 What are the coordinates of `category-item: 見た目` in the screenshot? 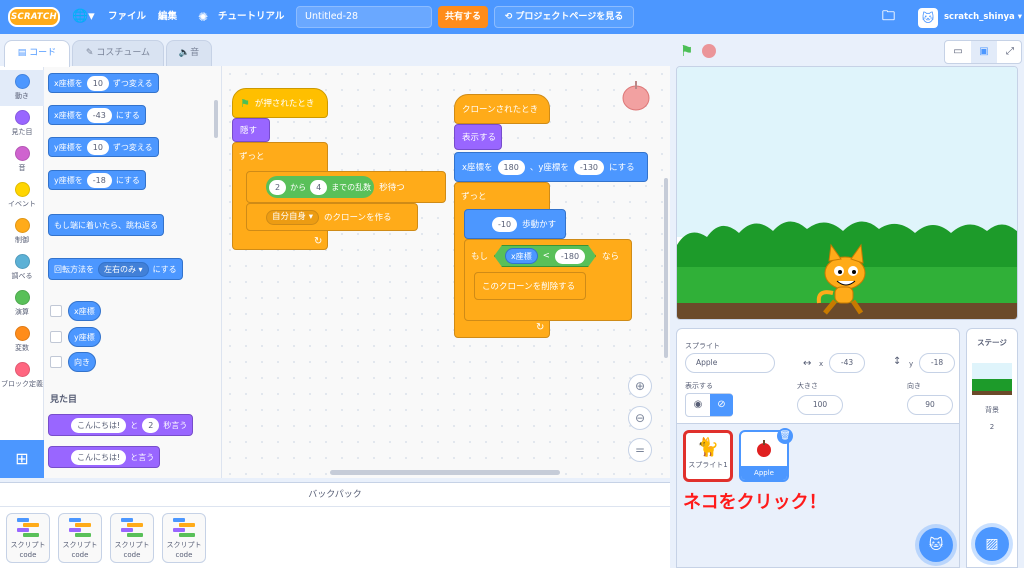 It's located at (22, 124).